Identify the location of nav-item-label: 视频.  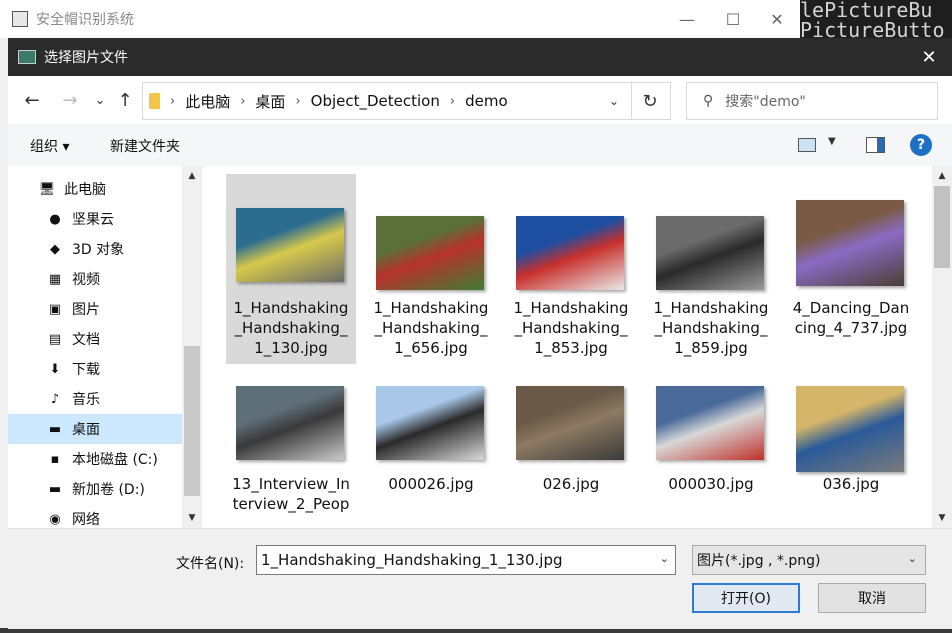
(86, 280).